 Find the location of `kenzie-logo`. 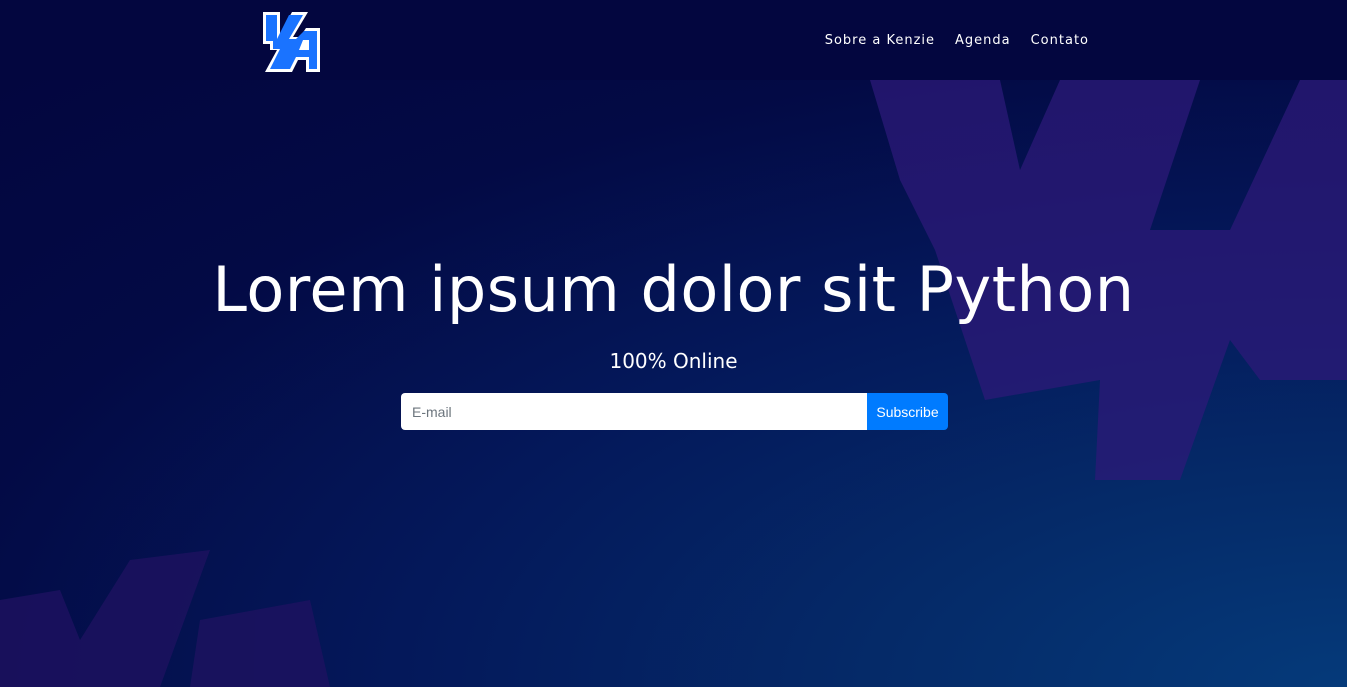

kenzie-logo is located at coordinates (291, 43).